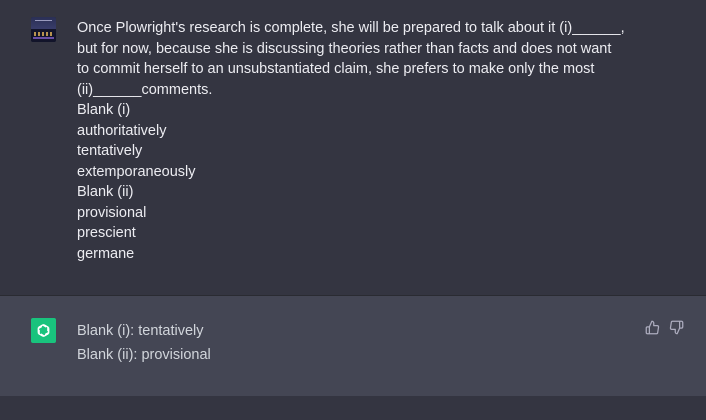  I want to click on blank-ii-heading: Blank (ii), so click(105, 192).